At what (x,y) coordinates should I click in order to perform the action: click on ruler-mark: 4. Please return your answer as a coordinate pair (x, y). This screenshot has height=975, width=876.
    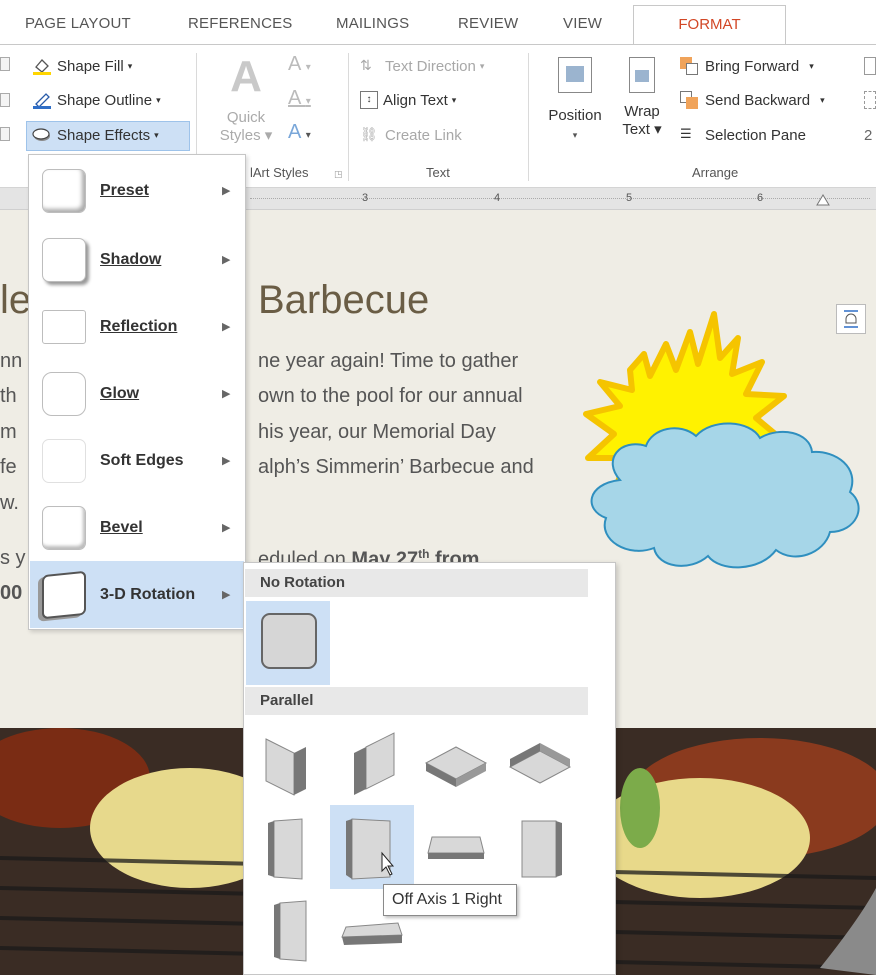
    Looking at the image, I should click on (497, 198).